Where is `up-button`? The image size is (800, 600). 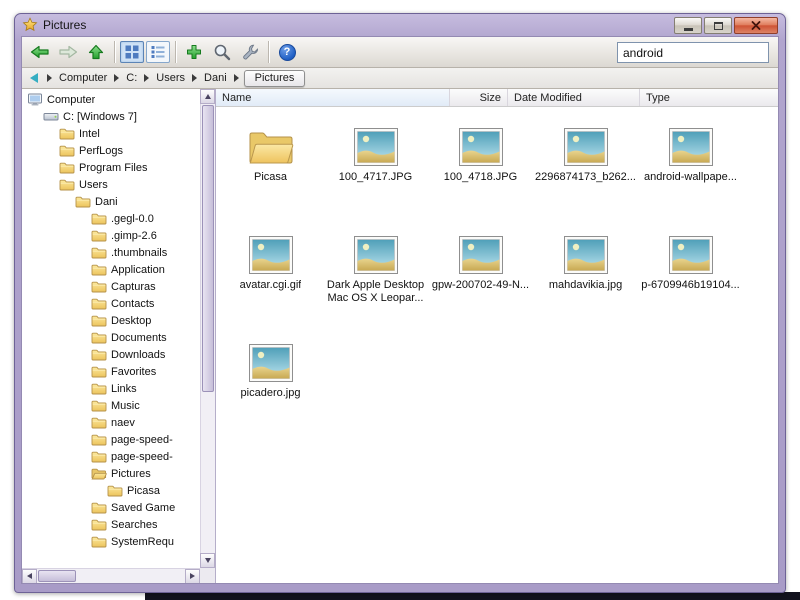
up-button is located at coordinates (96, 52).